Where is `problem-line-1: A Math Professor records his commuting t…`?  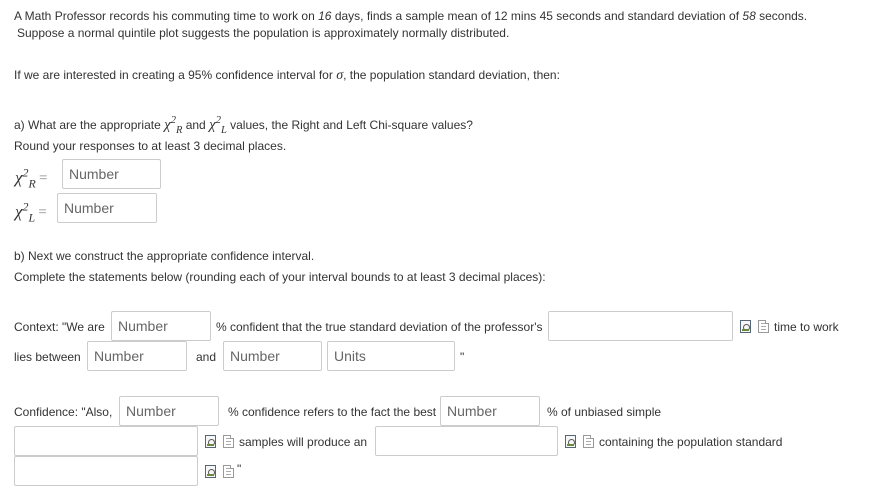
problem-line-1: A Math Professor records his commuting t… is located at coordinates (410, 16).